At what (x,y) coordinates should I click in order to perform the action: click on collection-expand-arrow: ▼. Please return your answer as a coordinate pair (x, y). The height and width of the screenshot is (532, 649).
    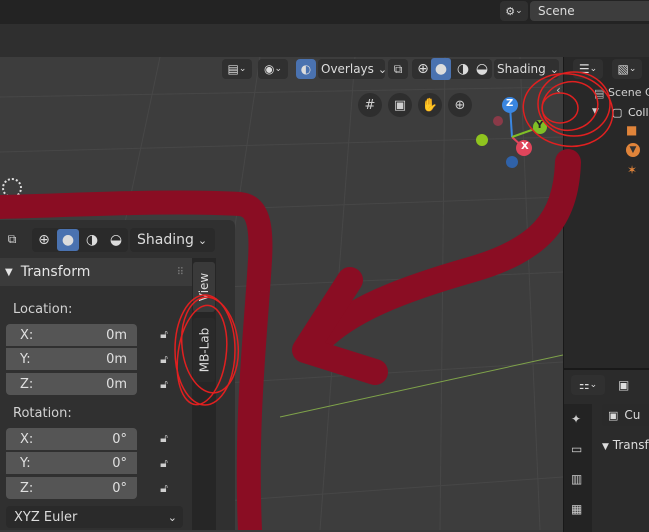
    Looking at the image, I should click on (595, 112).